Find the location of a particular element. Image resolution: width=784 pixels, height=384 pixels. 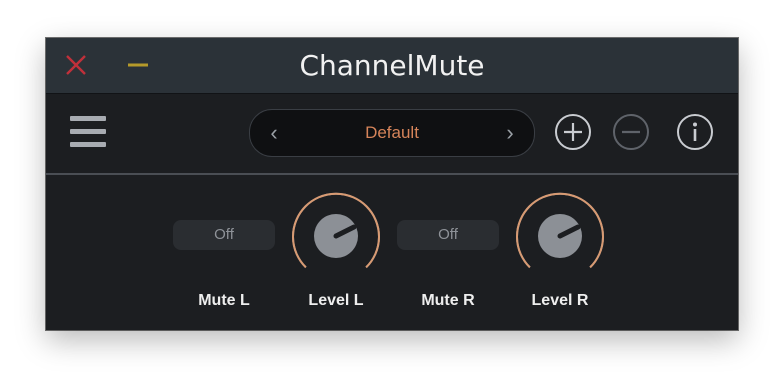

window-title: ChannelMute is located at coordinates (392, 65).